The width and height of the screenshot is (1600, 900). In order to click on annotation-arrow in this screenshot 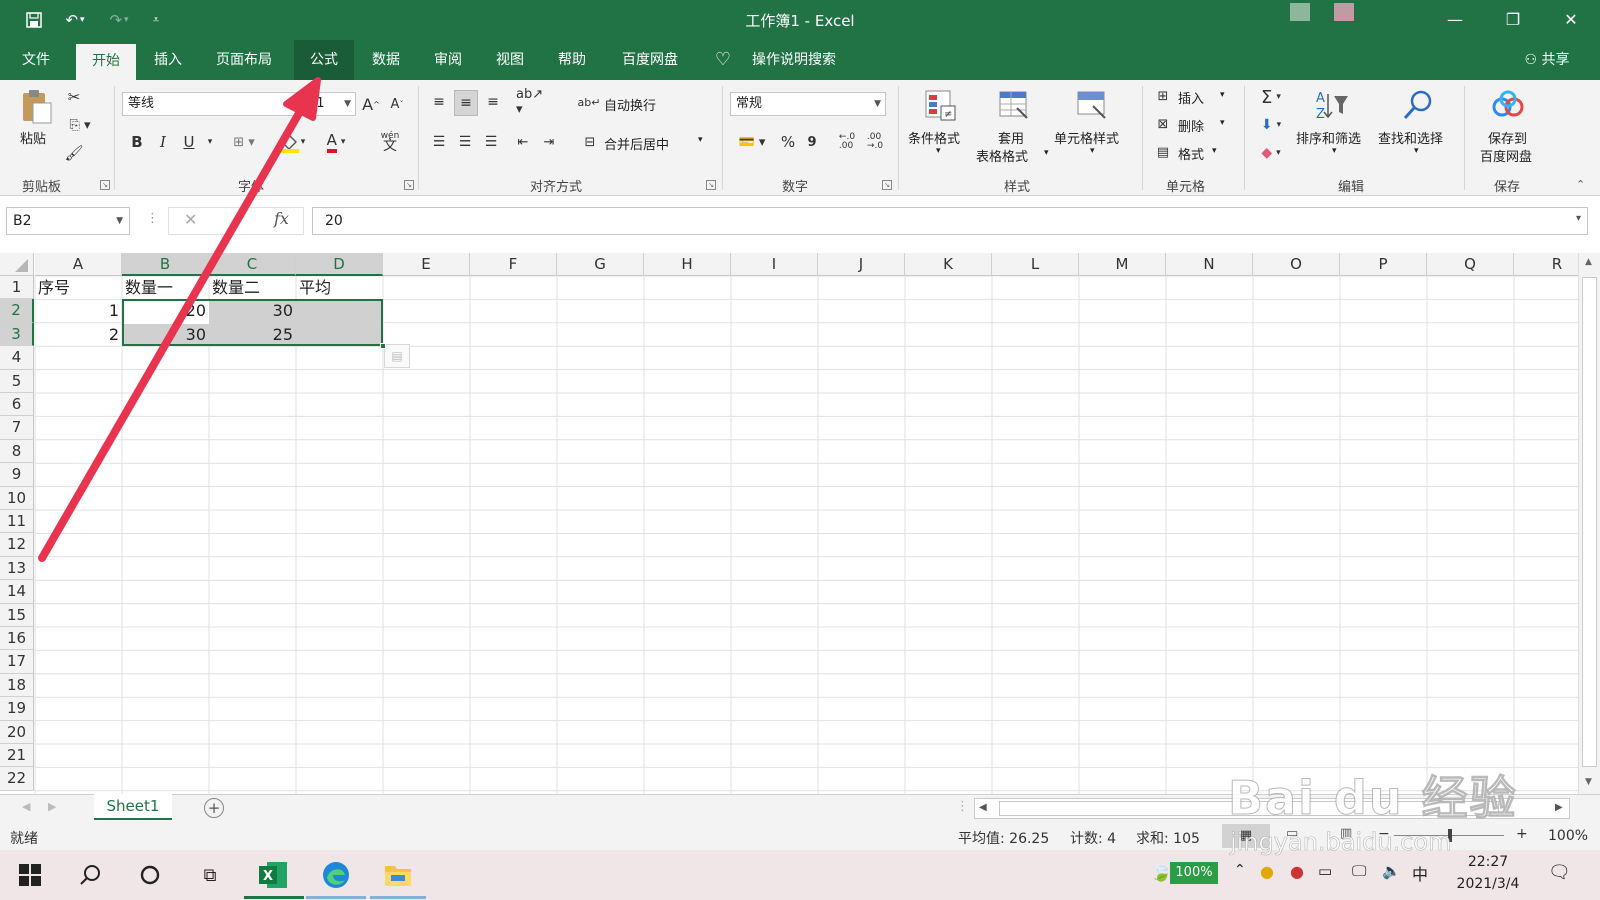, I will do `click(179, 319)`.